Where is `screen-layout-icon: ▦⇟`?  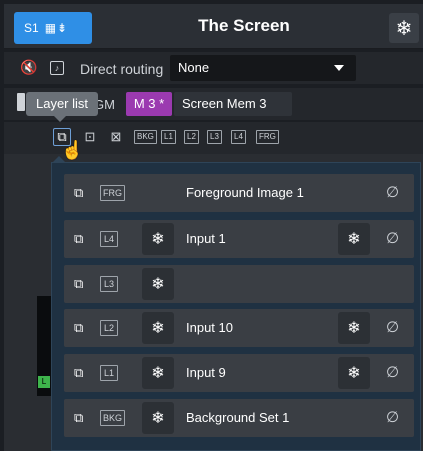 screen-layout-icon: ▦⇟ is located at coordinates (56, 28).